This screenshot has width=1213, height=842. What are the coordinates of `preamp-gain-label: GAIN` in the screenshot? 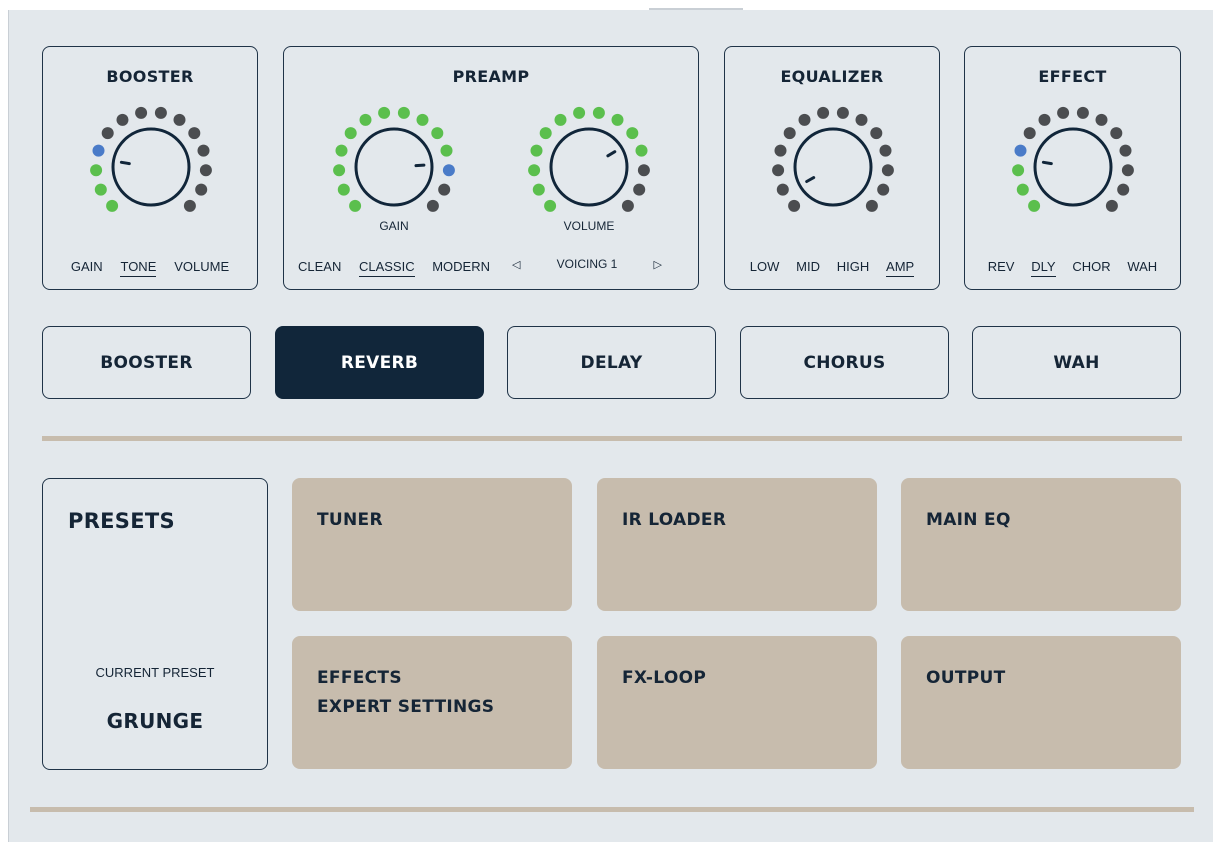 It's located at (394, 226).